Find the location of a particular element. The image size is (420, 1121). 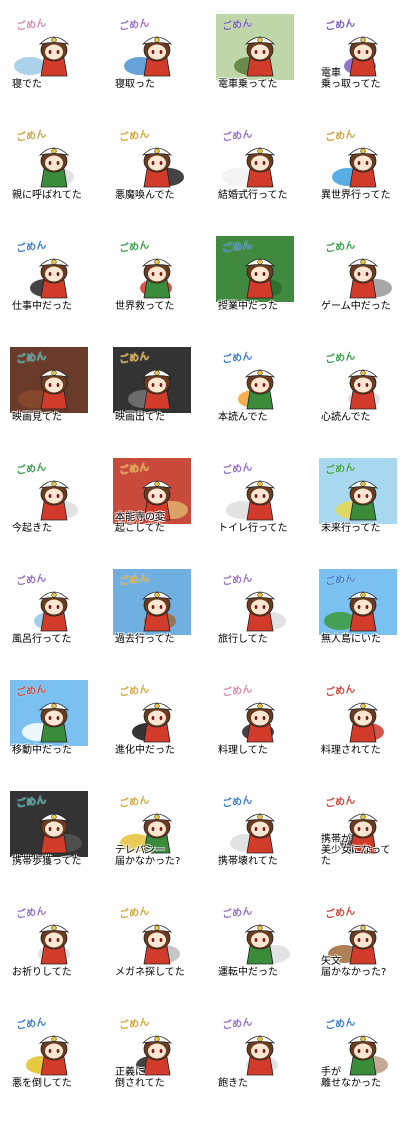

sticker: ごめん 寝でた is located at coordinates (49, 53).